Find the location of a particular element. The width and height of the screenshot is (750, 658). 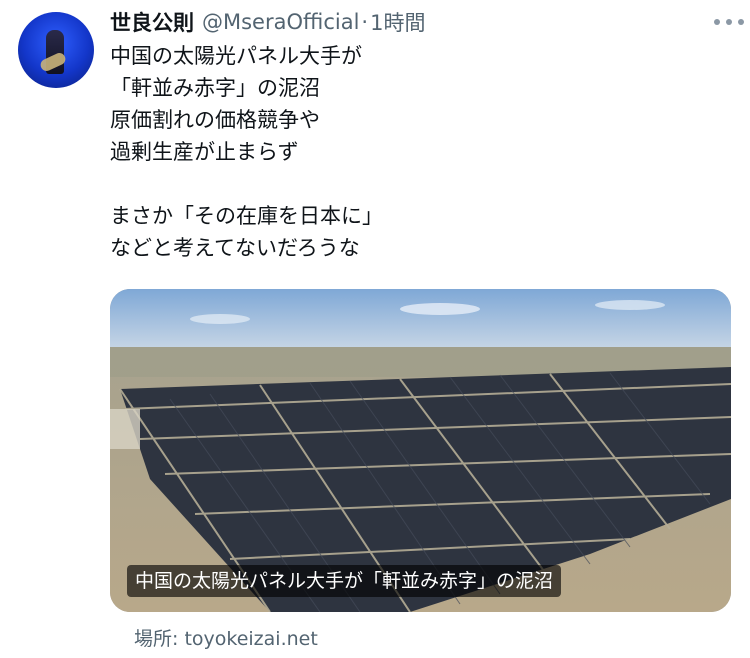

tweet-timestamp: 1時間 is located at coordinates (397, 22).